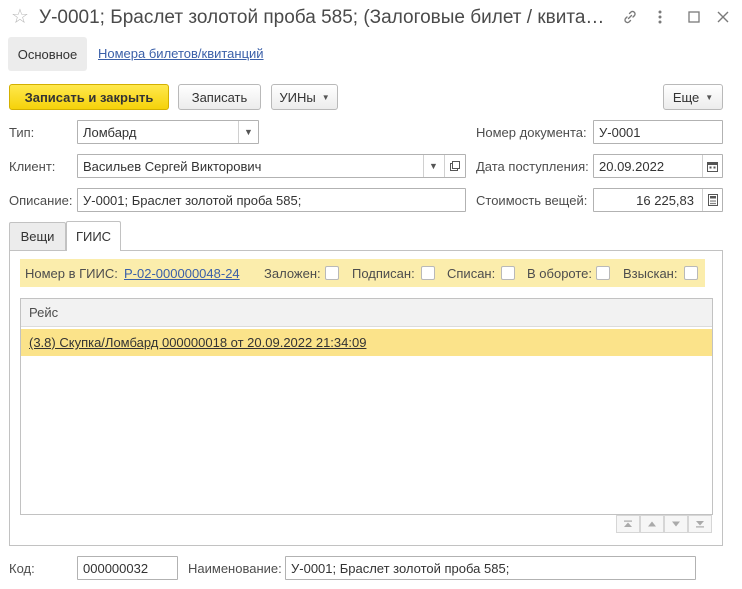  What do you see at coordinates (383, 273) in the screenshot?
I see `flag-signed-label: Подписан:` at bounding box center [383, 273].